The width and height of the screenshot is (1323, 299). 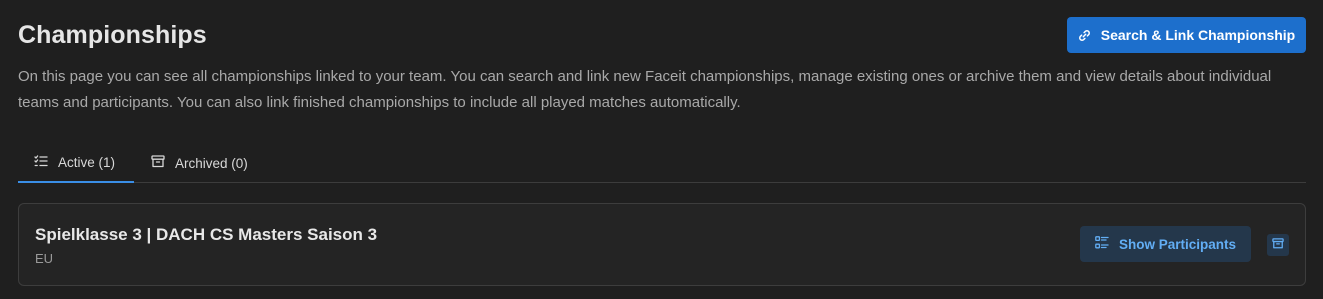 I want to click on tab-archived-label: Archived (0), so click(x=211, y=163).